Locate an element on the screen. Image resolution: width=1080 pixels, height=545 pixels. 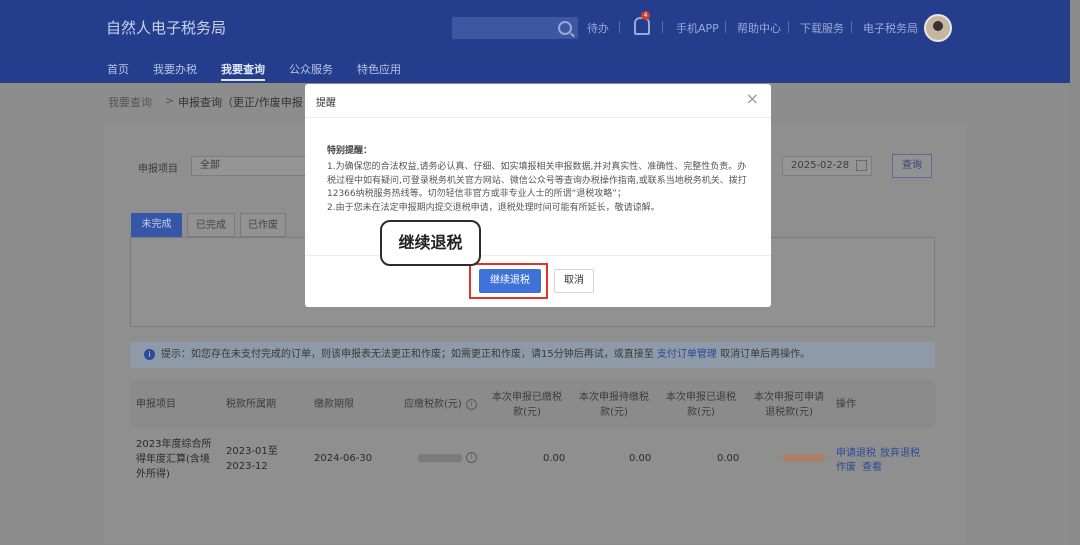
e-tax-link: 电子税务局 is located at coordinates (890, 28).